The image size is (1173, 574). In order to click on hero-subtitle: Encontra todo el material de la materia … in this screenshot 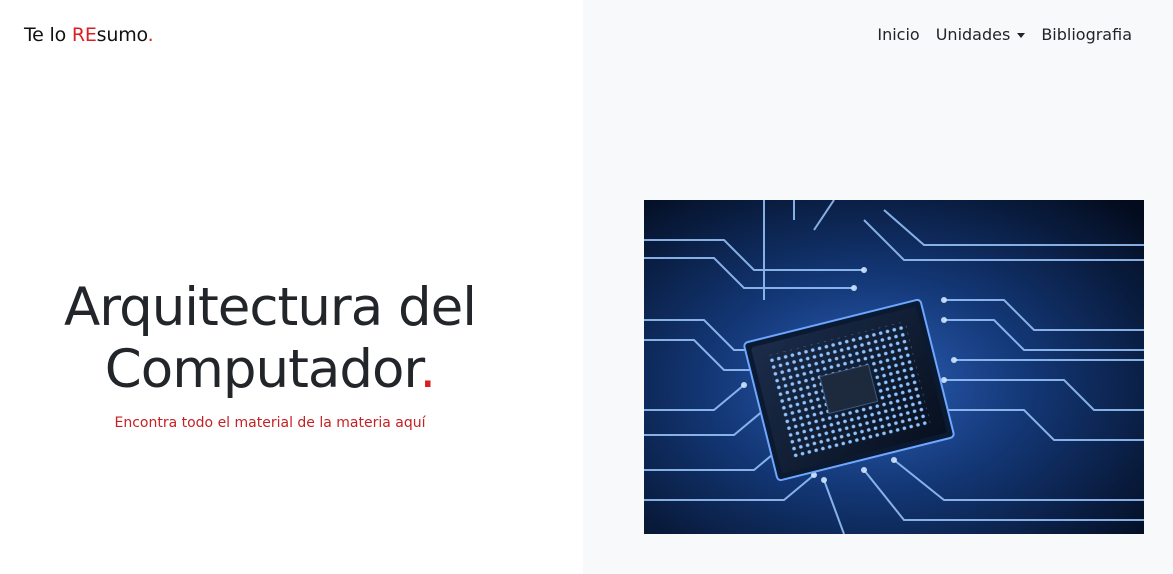, I will do `click(270, 423)`.